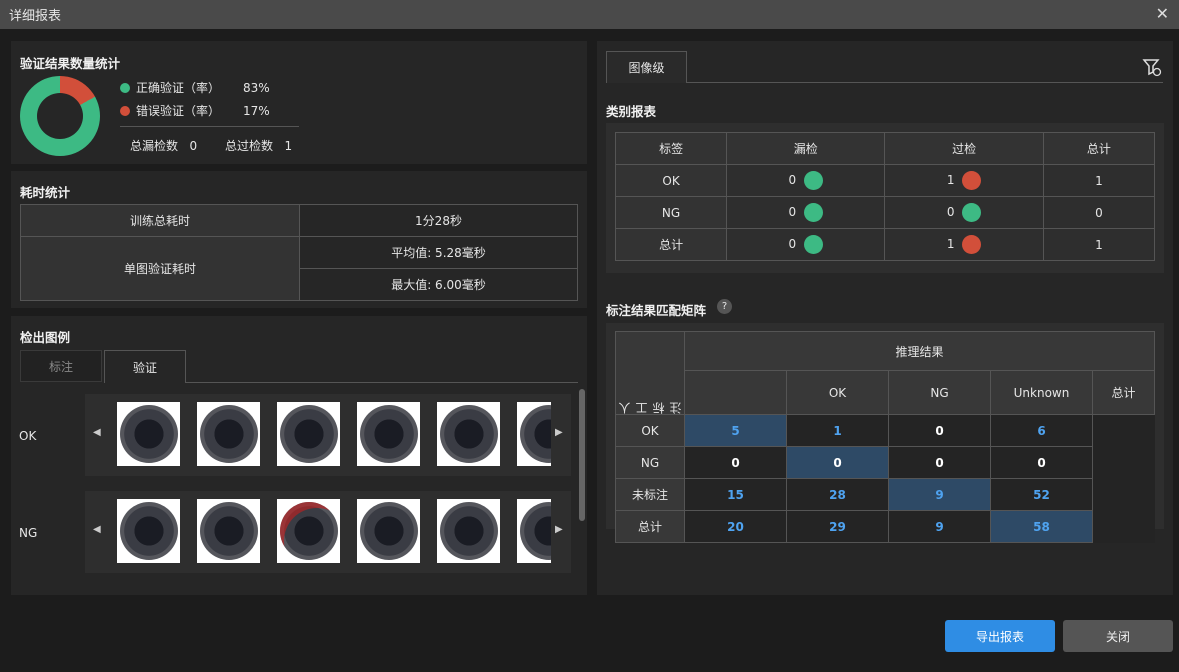 The image size is (1179, 672). Describe the element at coordinates (919, 351) in the screenshot. I see `col-group-label: 推理结果` at that location.